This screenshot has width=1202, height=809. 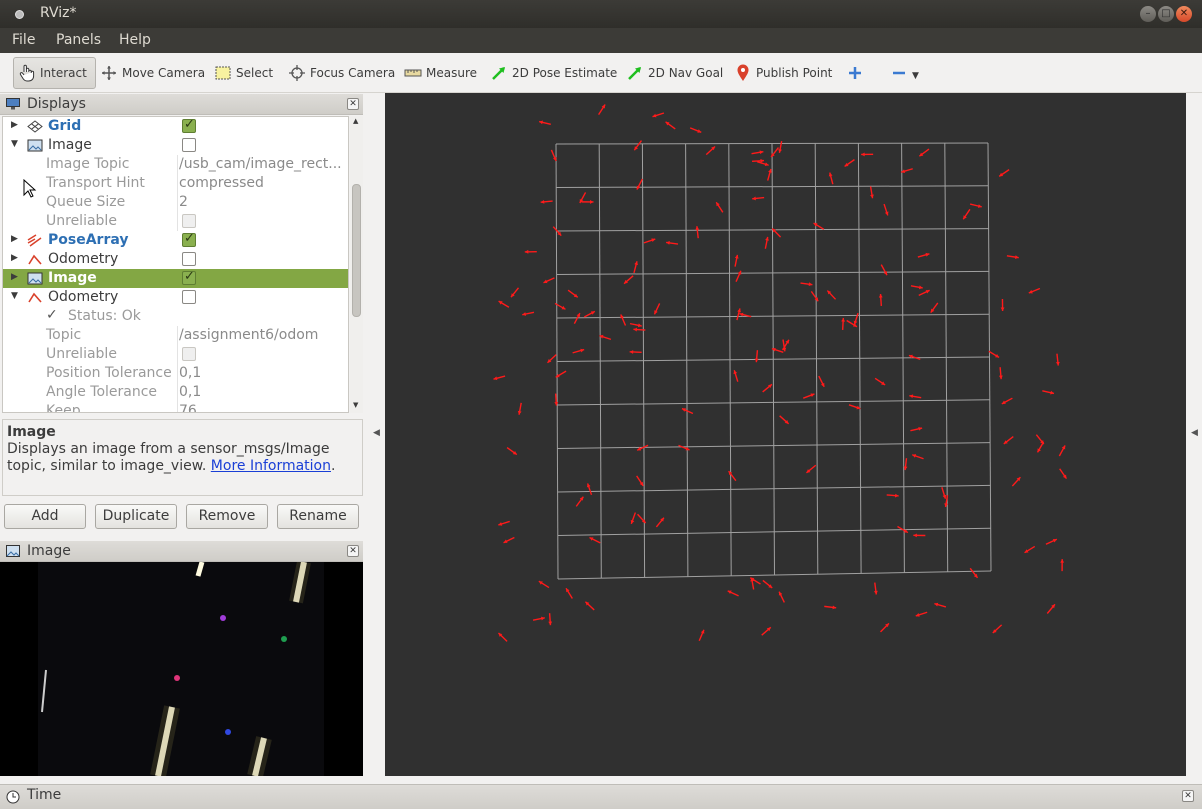 I want to click on display-row-image-selected: ▶ Image, so click(x=175, y=278).